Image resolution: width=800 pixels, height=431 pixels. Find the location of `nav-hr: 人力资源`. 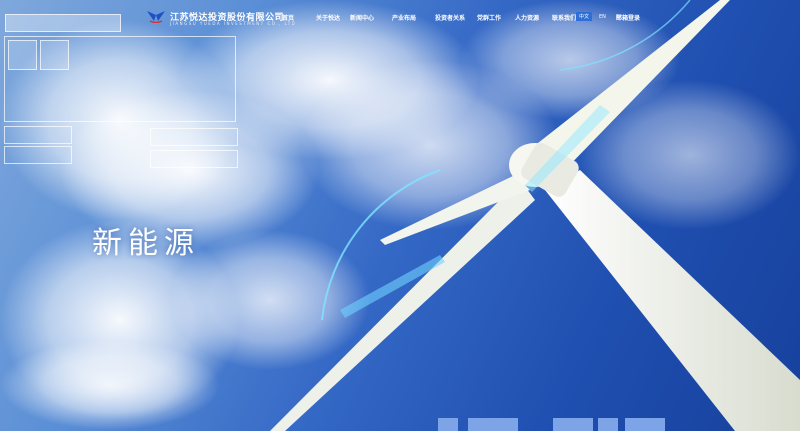

nav-hr: 人力资源 is located at coordinates (533, 17).